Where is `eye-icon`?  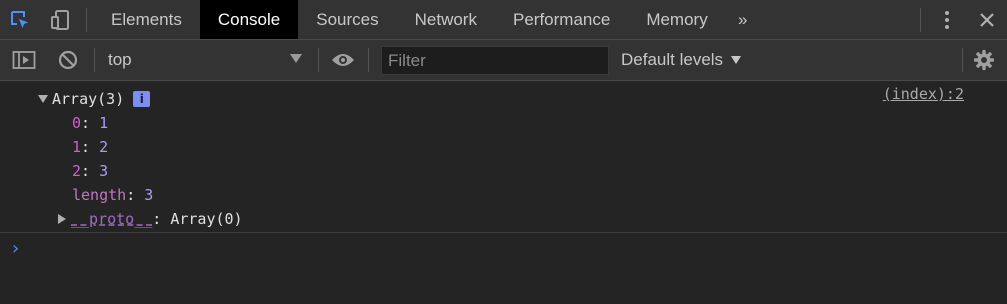
eye-icon is located at coordinates (343, 60).